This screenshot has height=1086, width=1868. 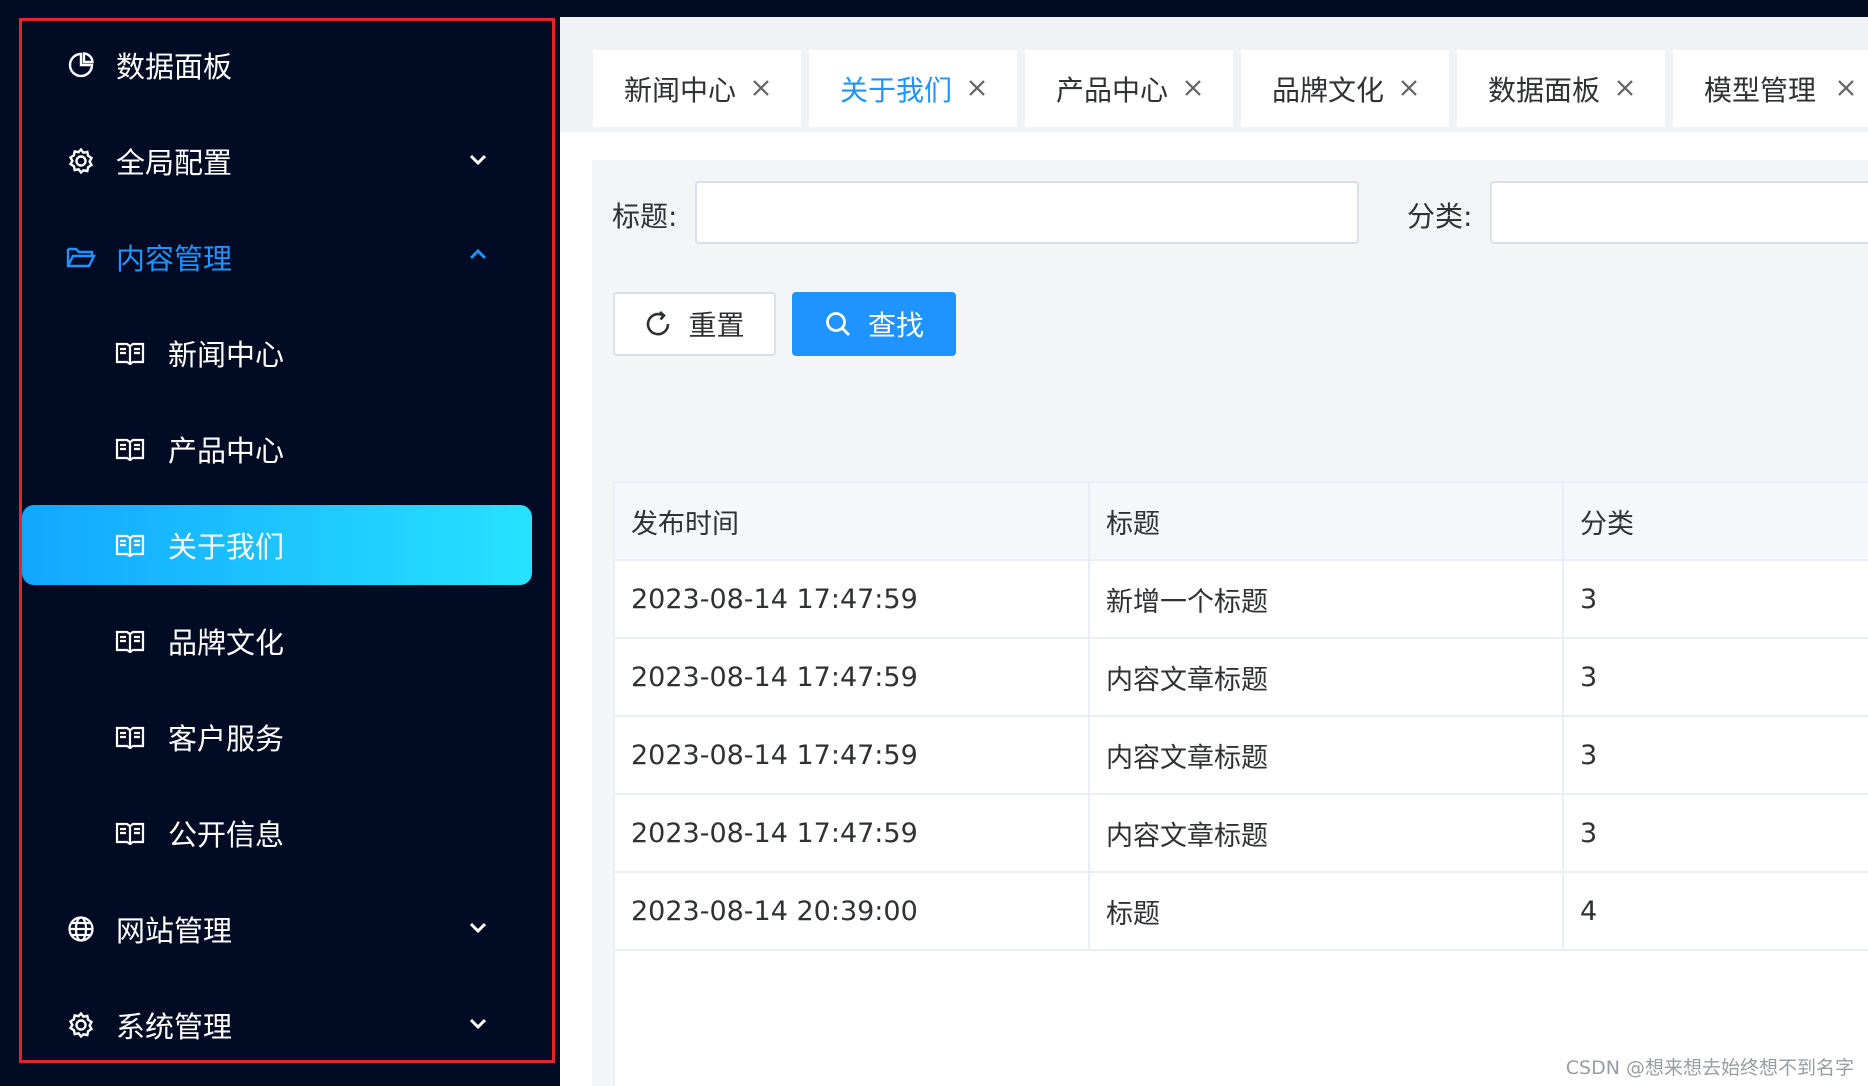 I want to click on sidebar-item-content-management: 内容管理, so click(x=277, y=257).